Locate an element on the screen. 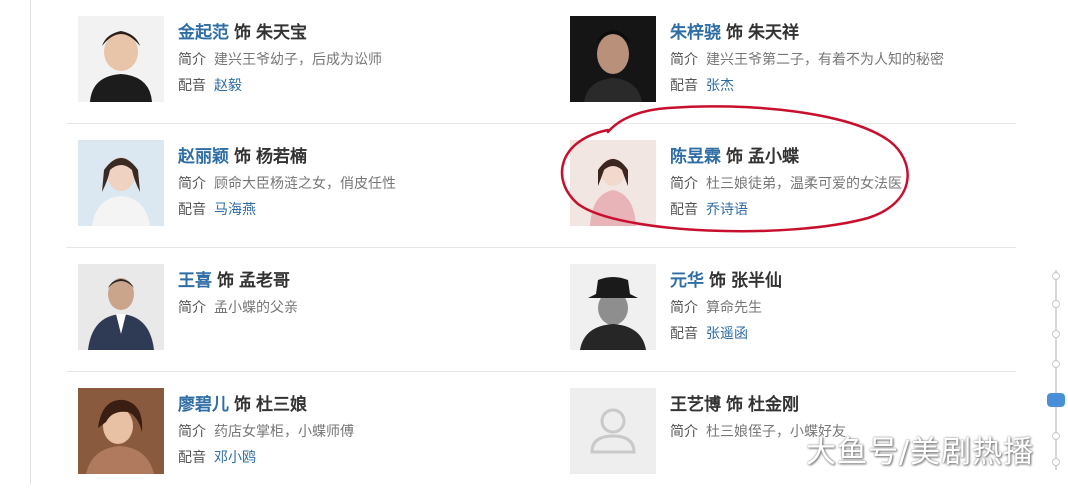 The height and width of the screenshot is (495, 1068). intro-line: 简介 建兴王爷幼子，后成为讼师 is located at coordinates (280, 59).